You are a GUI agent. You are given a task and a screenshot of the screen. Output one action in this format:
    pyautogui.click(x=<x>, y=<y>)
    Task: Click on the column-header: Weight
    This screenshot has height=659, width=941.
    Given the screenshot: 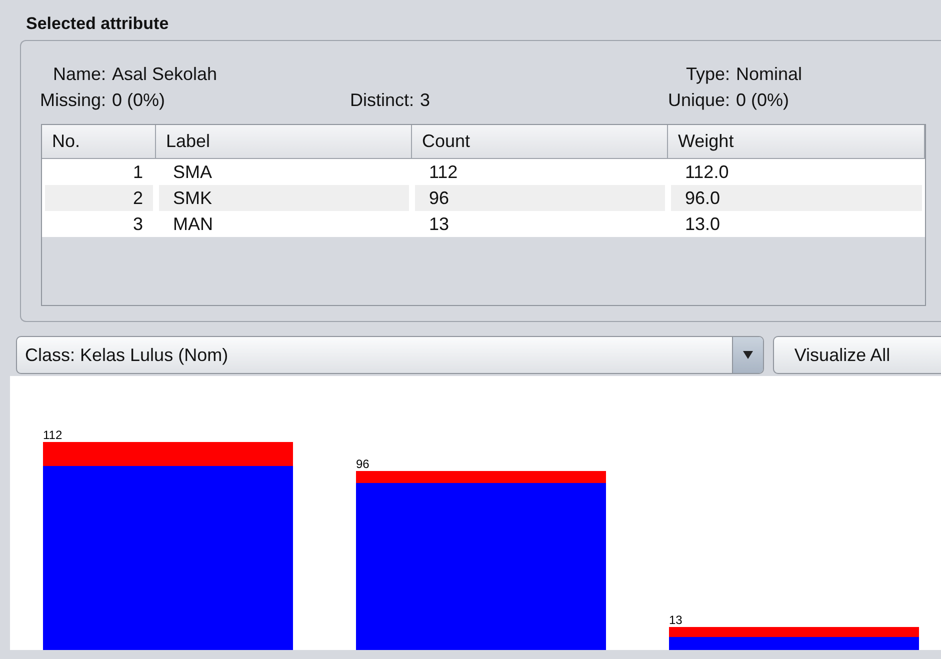 What is the action you would take?
    pyautogui.click(x=796, y=141)
    